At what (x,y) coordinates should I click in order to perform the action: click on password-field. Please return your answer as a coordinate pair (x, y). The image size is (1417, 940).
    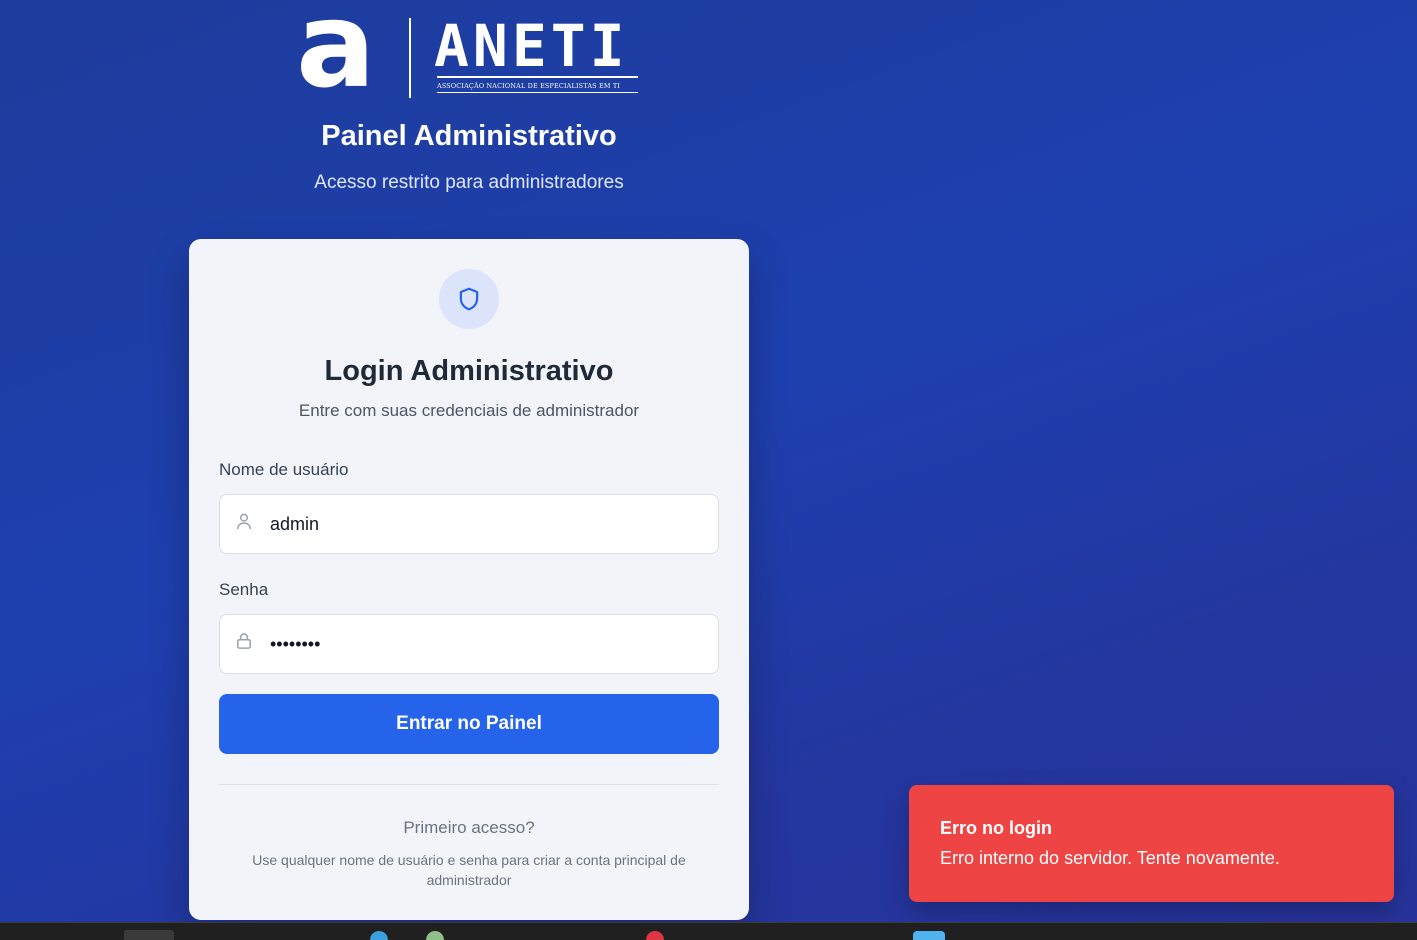
    Looking at the image, I should click on (469, 644).